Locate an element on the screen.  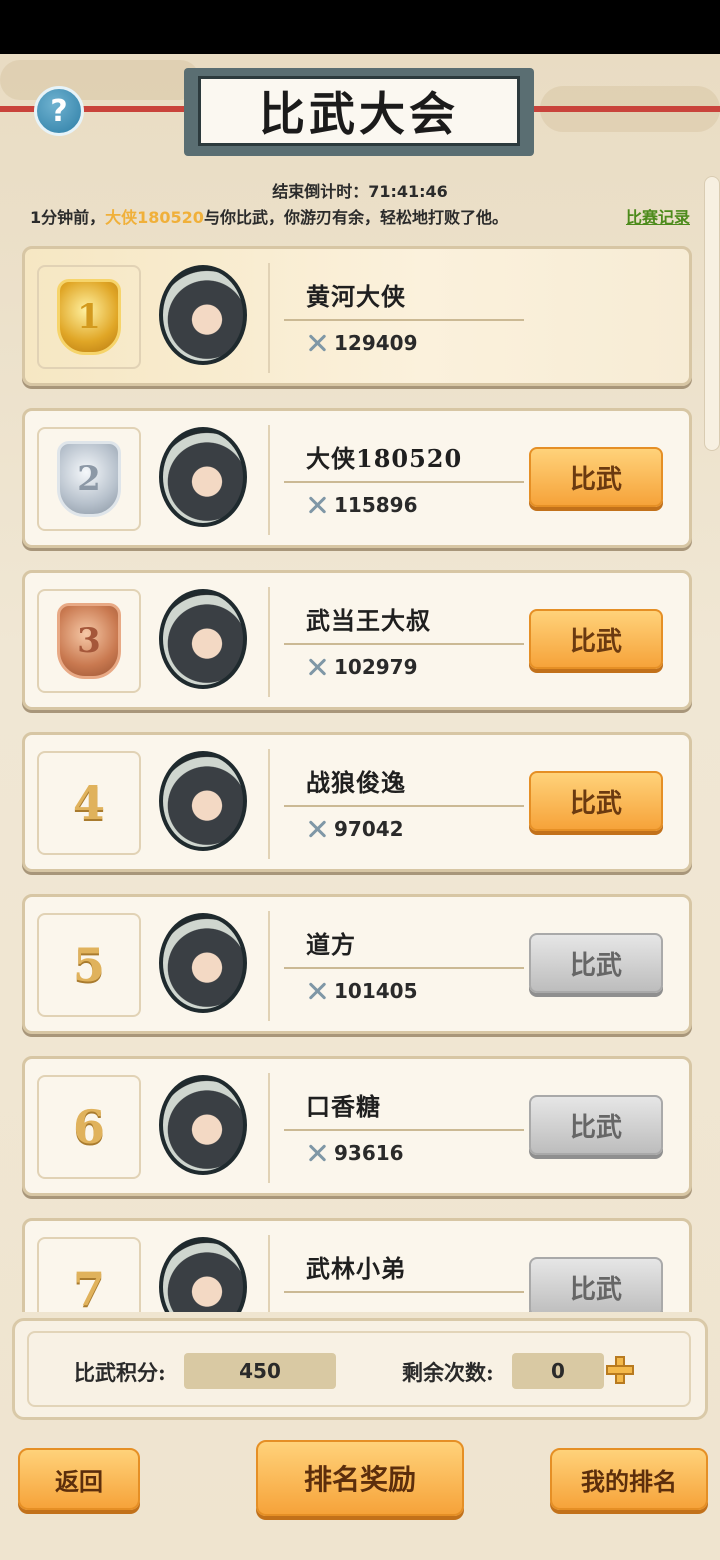
rank-number: 6 is located at coordinates (88, 1127).